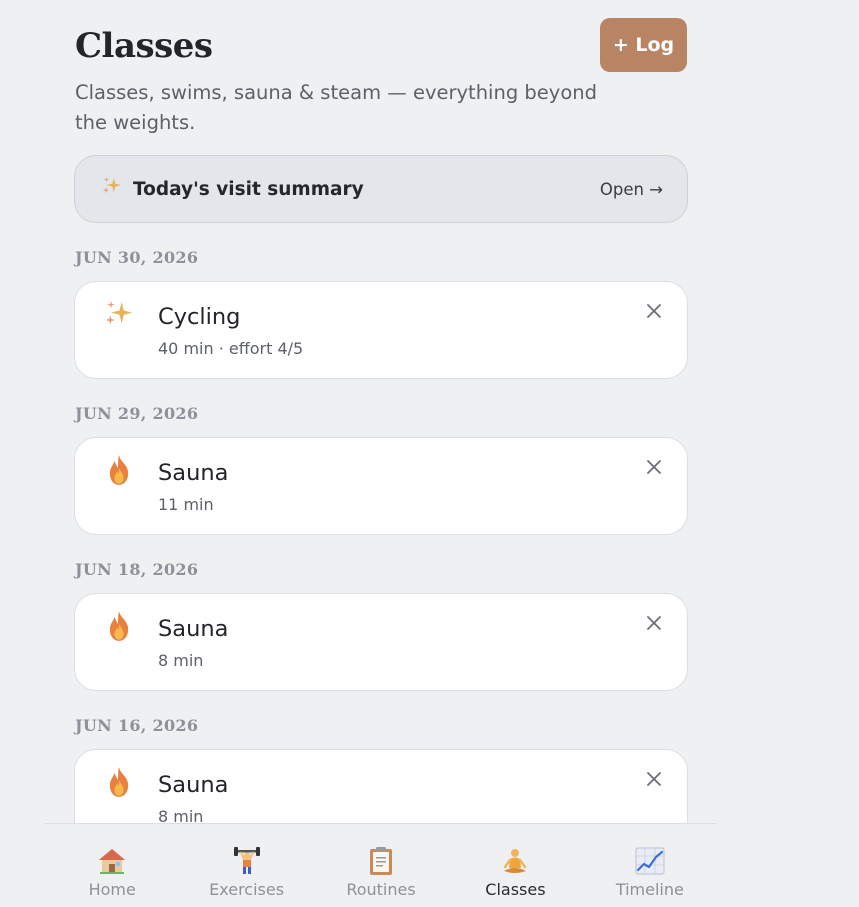 The image size is (859, 907). I want to click on bottom-navigation: Home Exercises Routines Classes Timeline, so click(381, 865).